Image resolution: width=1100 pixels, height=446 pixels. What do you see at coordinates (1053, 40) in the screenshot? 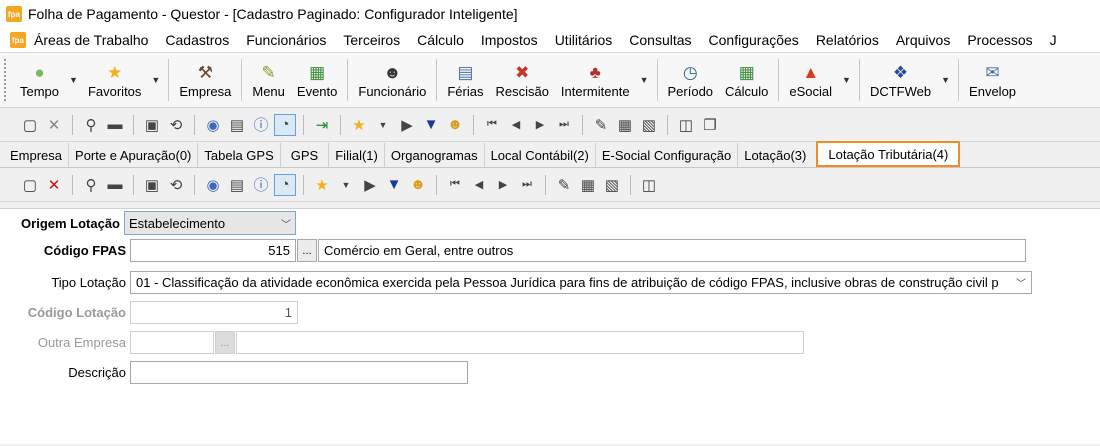
I see `menu-j: J` at bounding box center [1053, 40].